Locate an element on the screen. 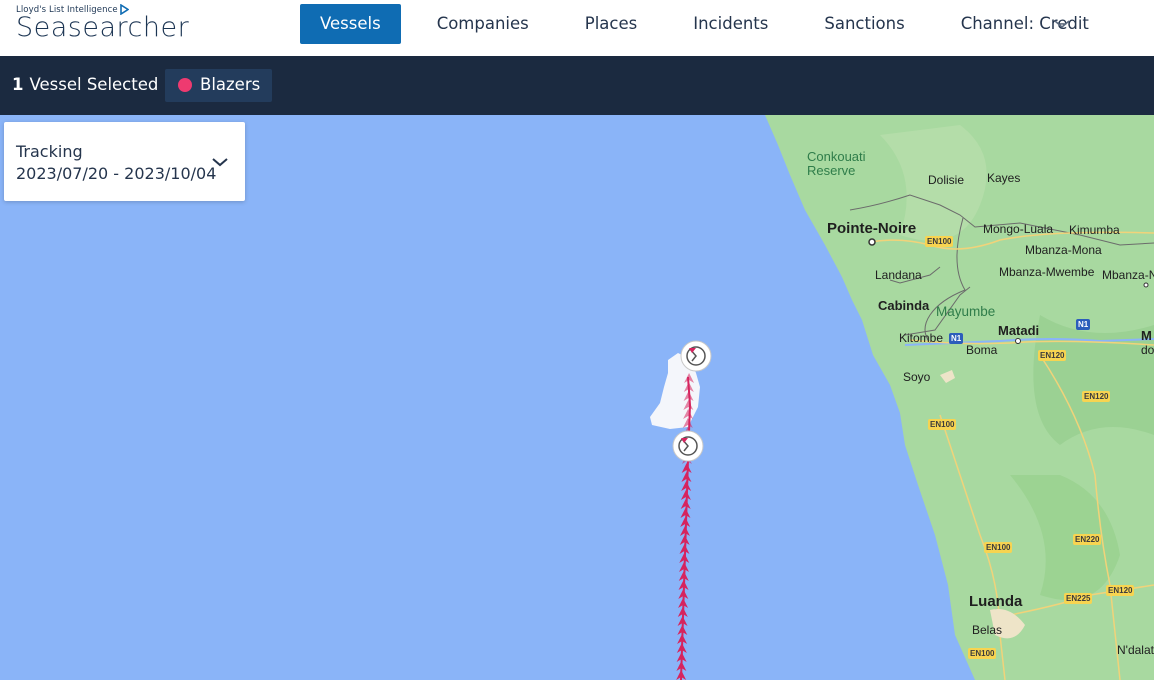 The height and width of the screenshot is (680, 1154). product-name: Seasearcher is located at coordinates (103, 27).